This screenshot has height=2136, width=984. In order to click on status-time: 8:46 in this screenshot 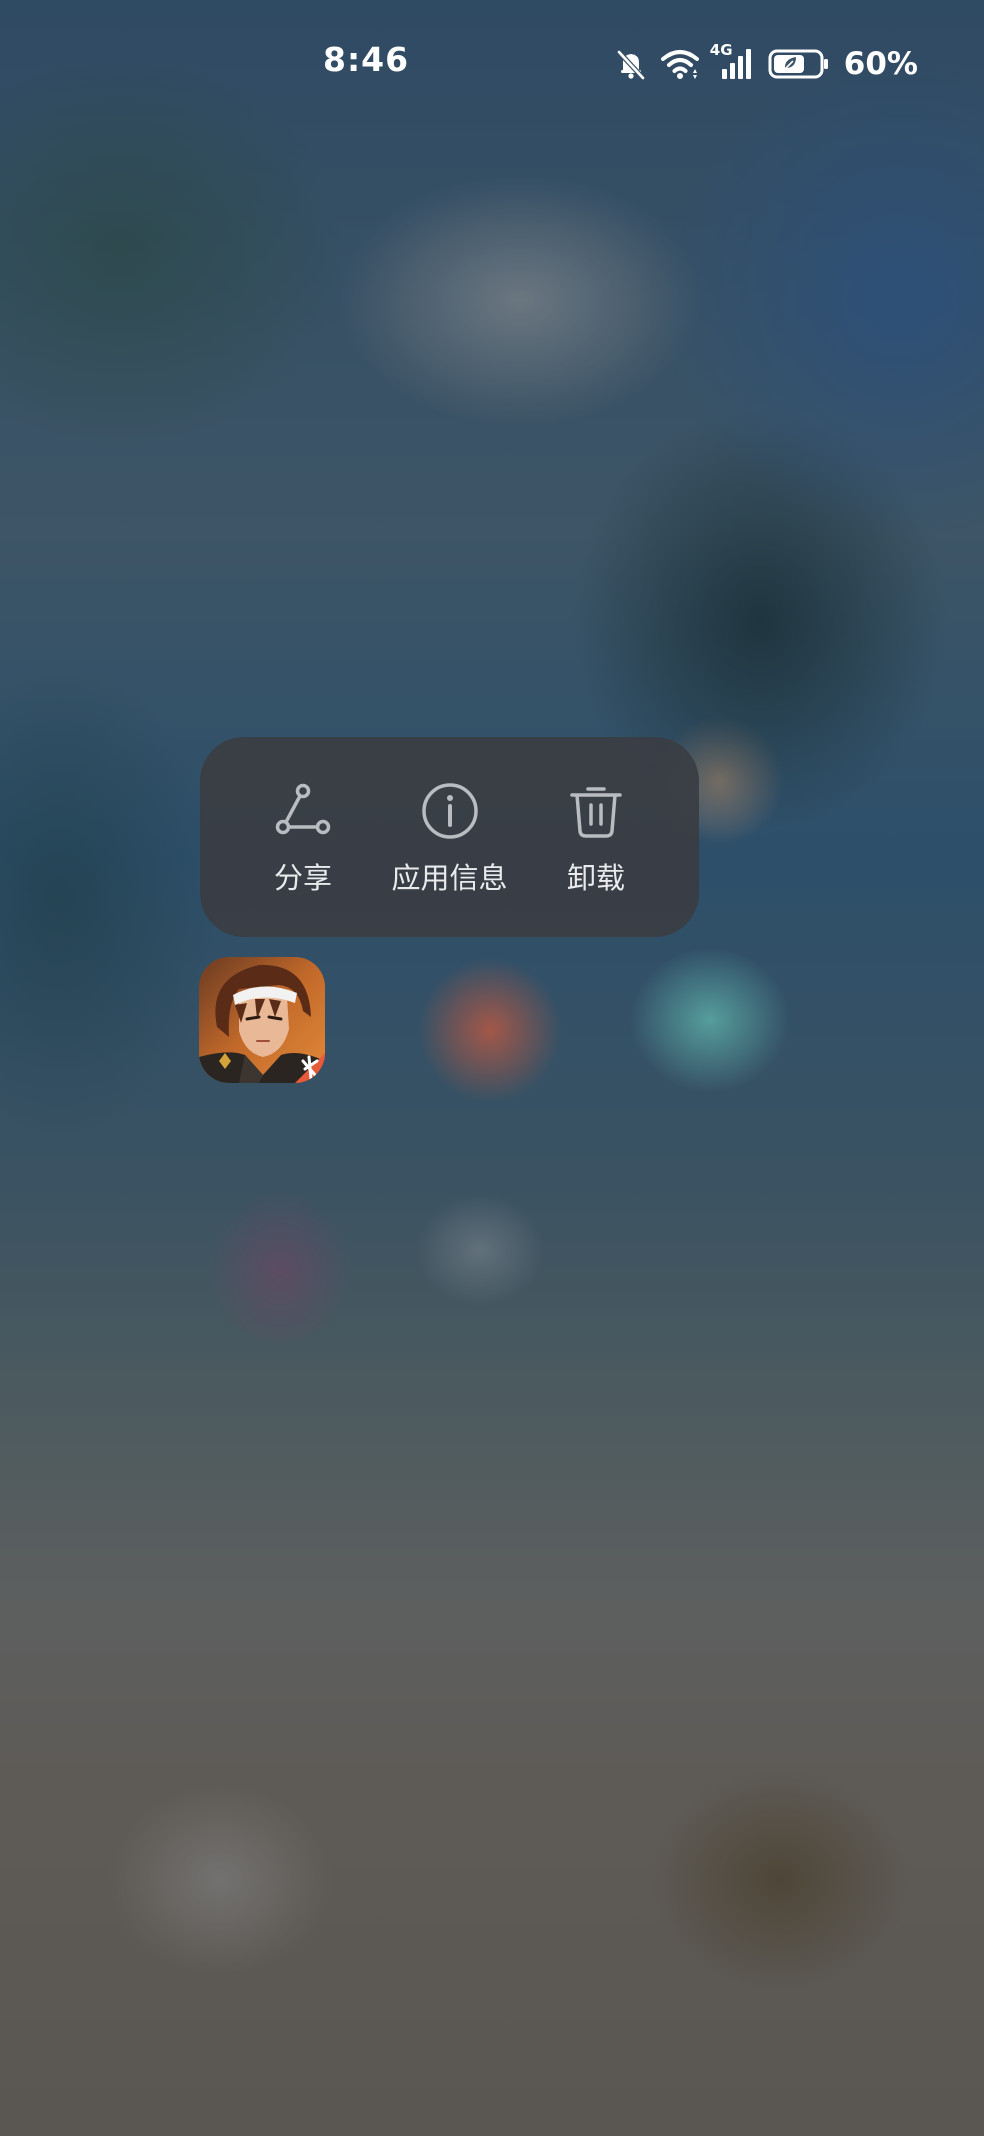, I will do `click(366, 59)`.